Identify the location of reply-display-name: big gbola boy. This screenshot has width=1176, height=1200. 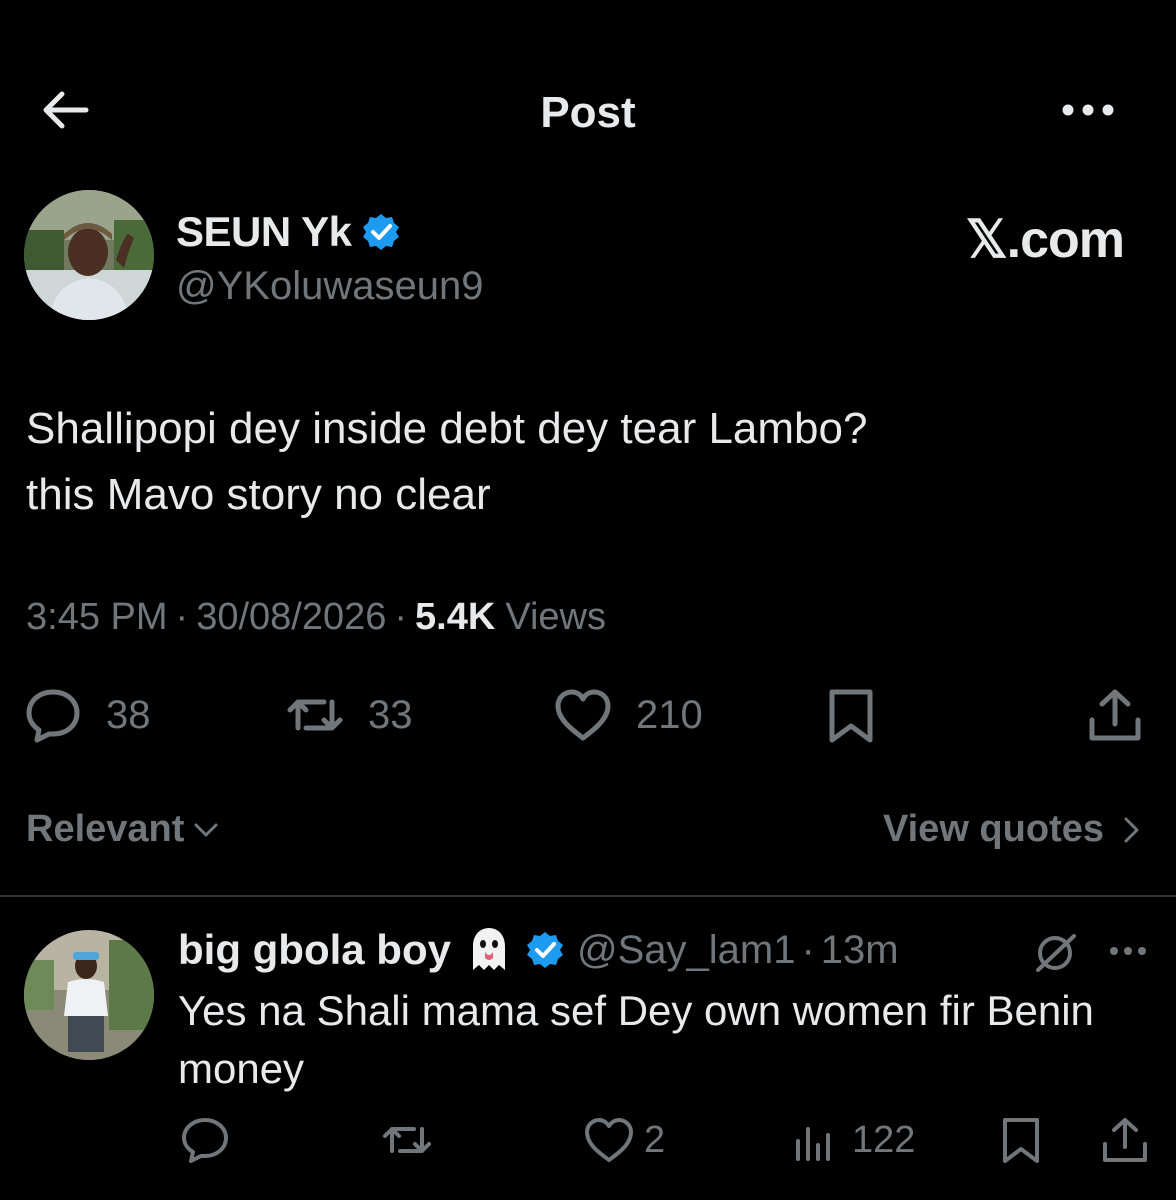
(314, 950).